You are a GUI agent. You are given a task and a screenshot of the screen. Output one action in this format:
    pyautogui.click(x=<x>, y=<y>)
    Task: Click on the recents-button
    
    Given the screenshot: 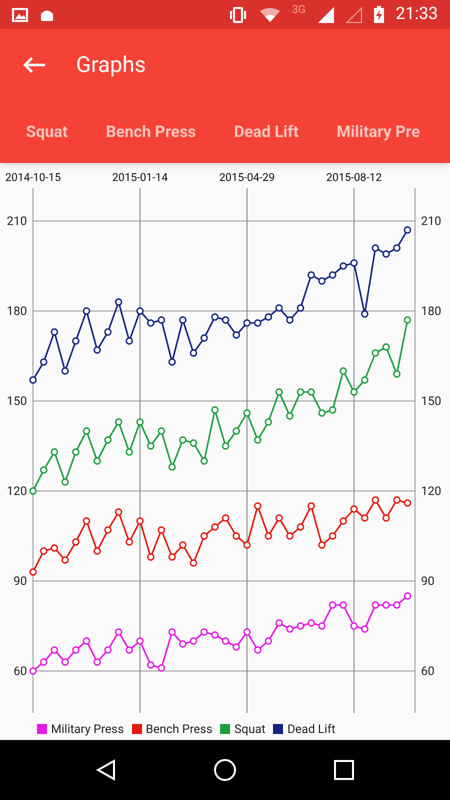 What is the action you would take?
    pyautogui.click(x=344, y=770)
    